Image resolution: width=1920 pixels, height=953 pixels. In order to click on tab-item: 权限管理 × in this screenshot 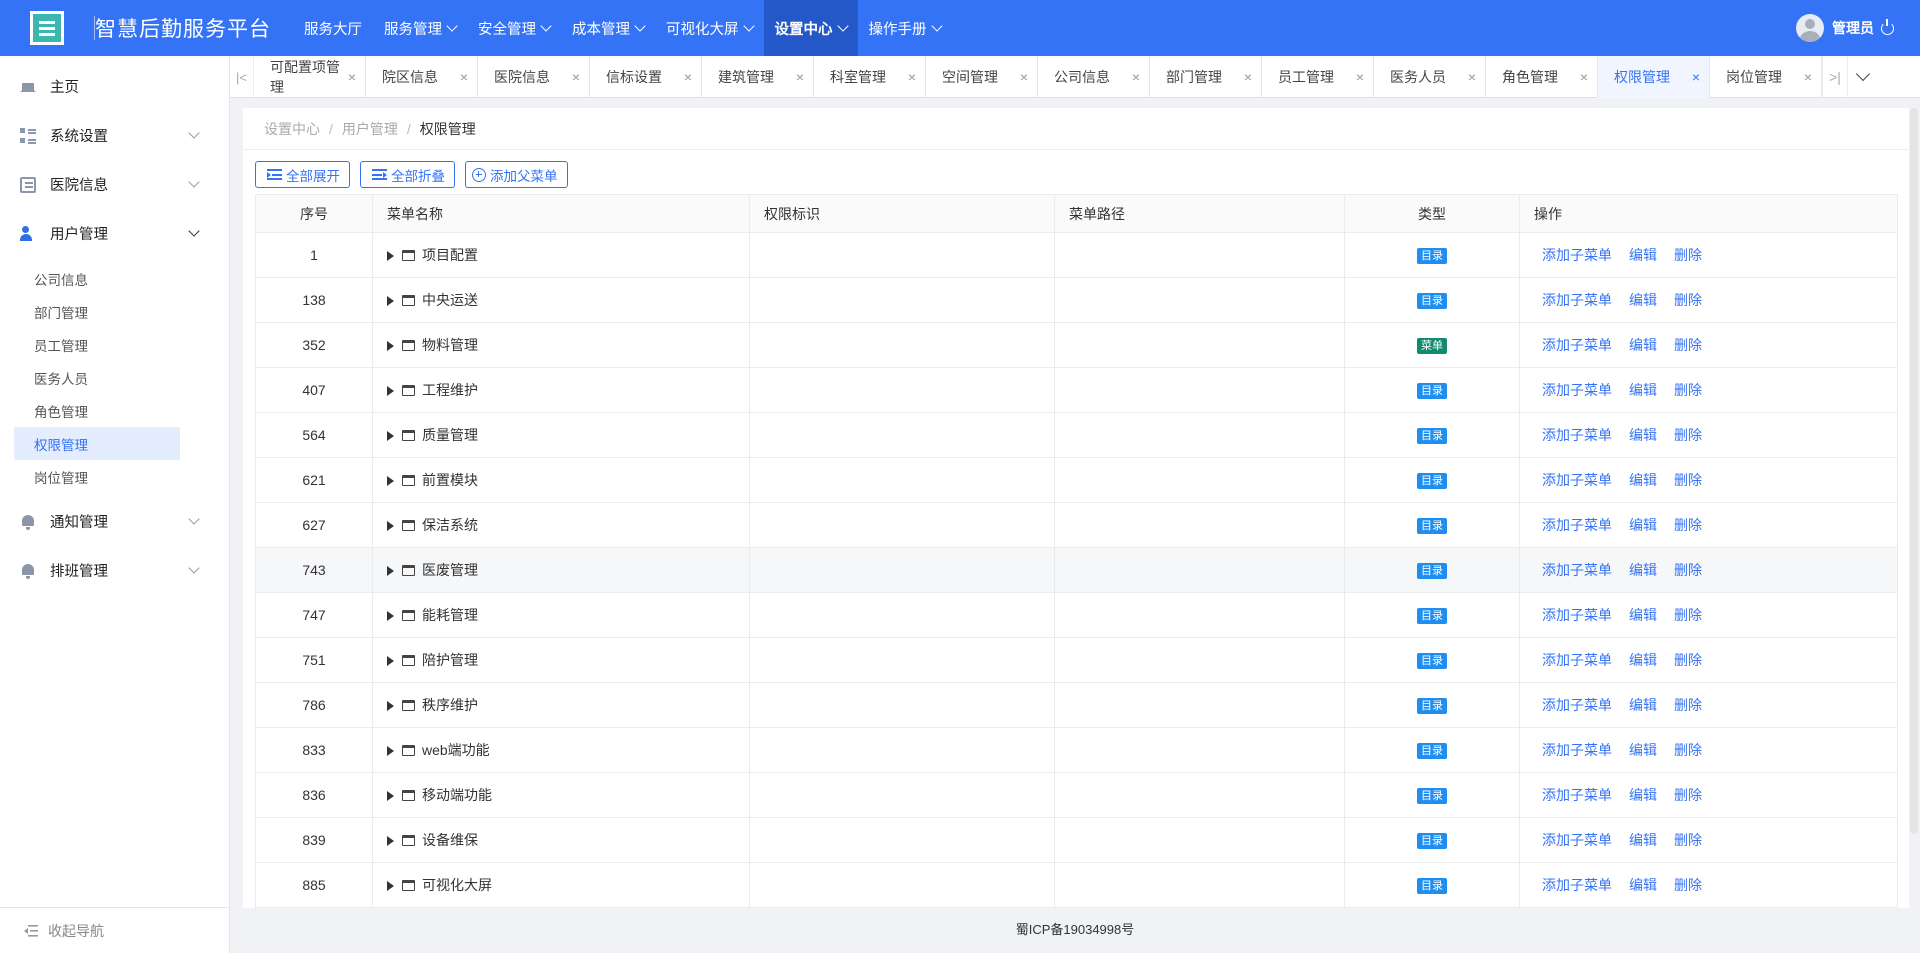, I will do `click(1654, 77)`.